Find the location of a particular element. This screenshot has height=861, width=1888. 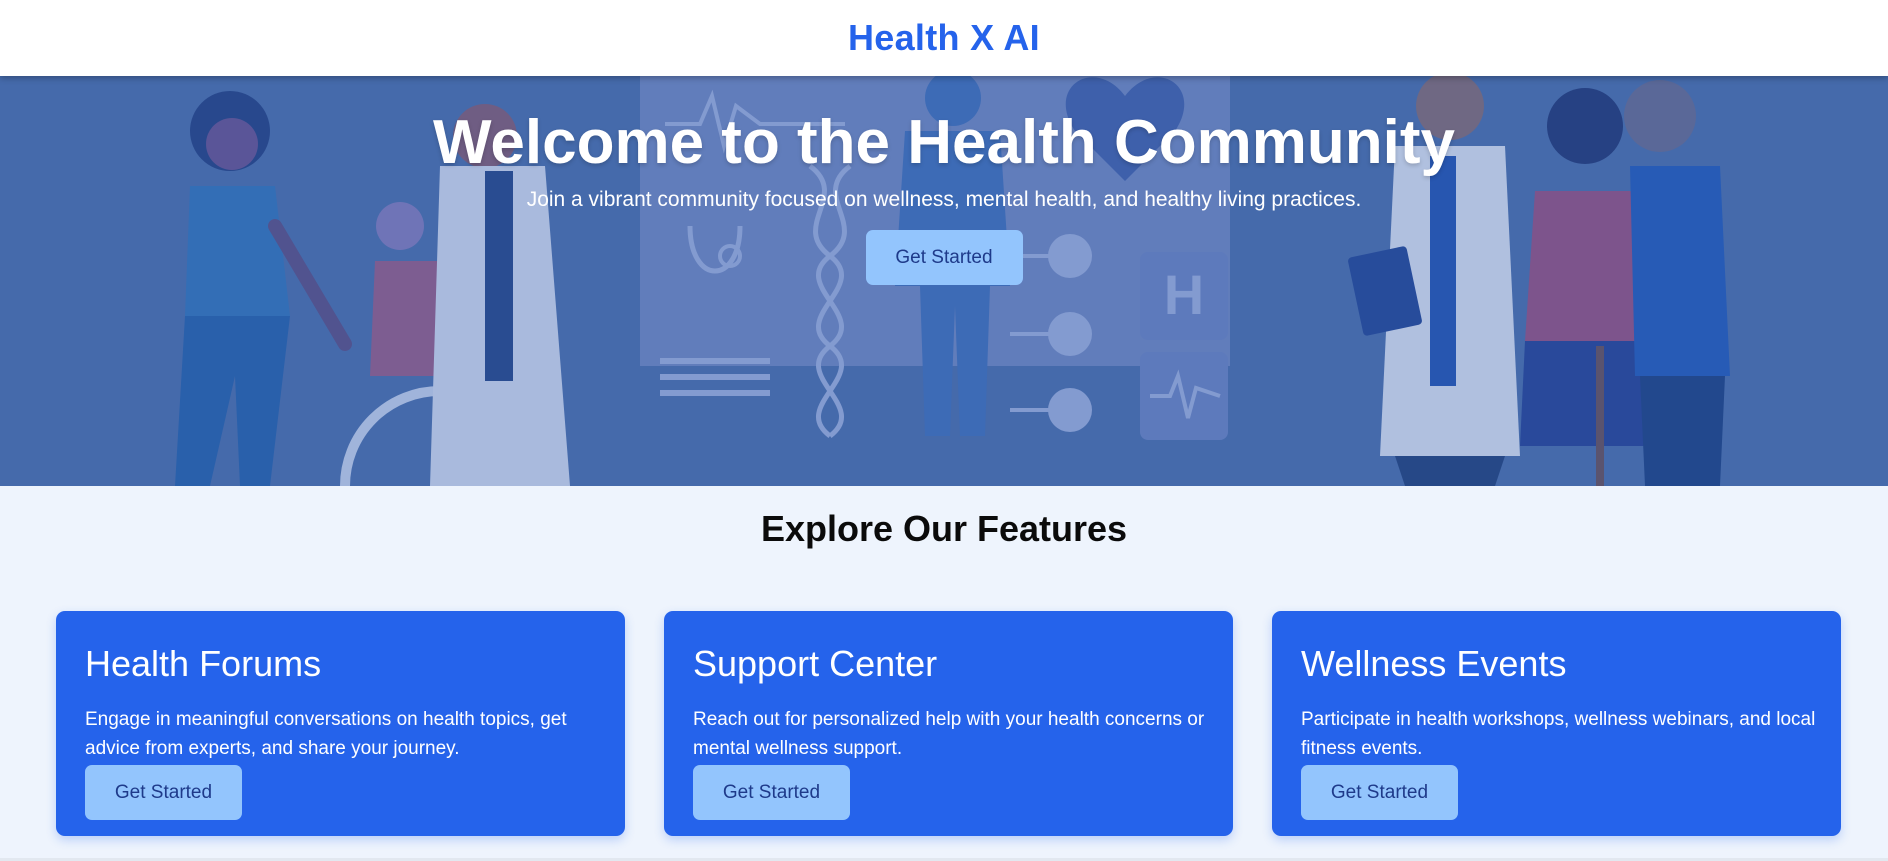

site-header: Health X AI is located at coordinates (944, 38).